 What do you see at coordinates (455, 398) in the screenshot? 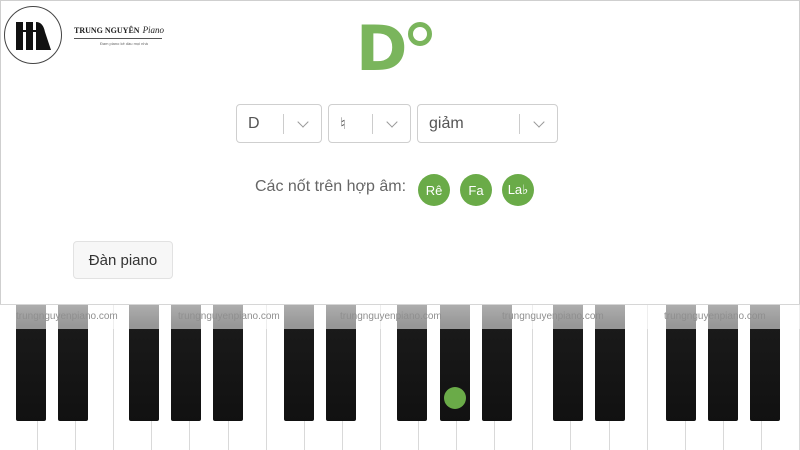
I see `pressed-key-indicator` at bounding box center [455, 398].